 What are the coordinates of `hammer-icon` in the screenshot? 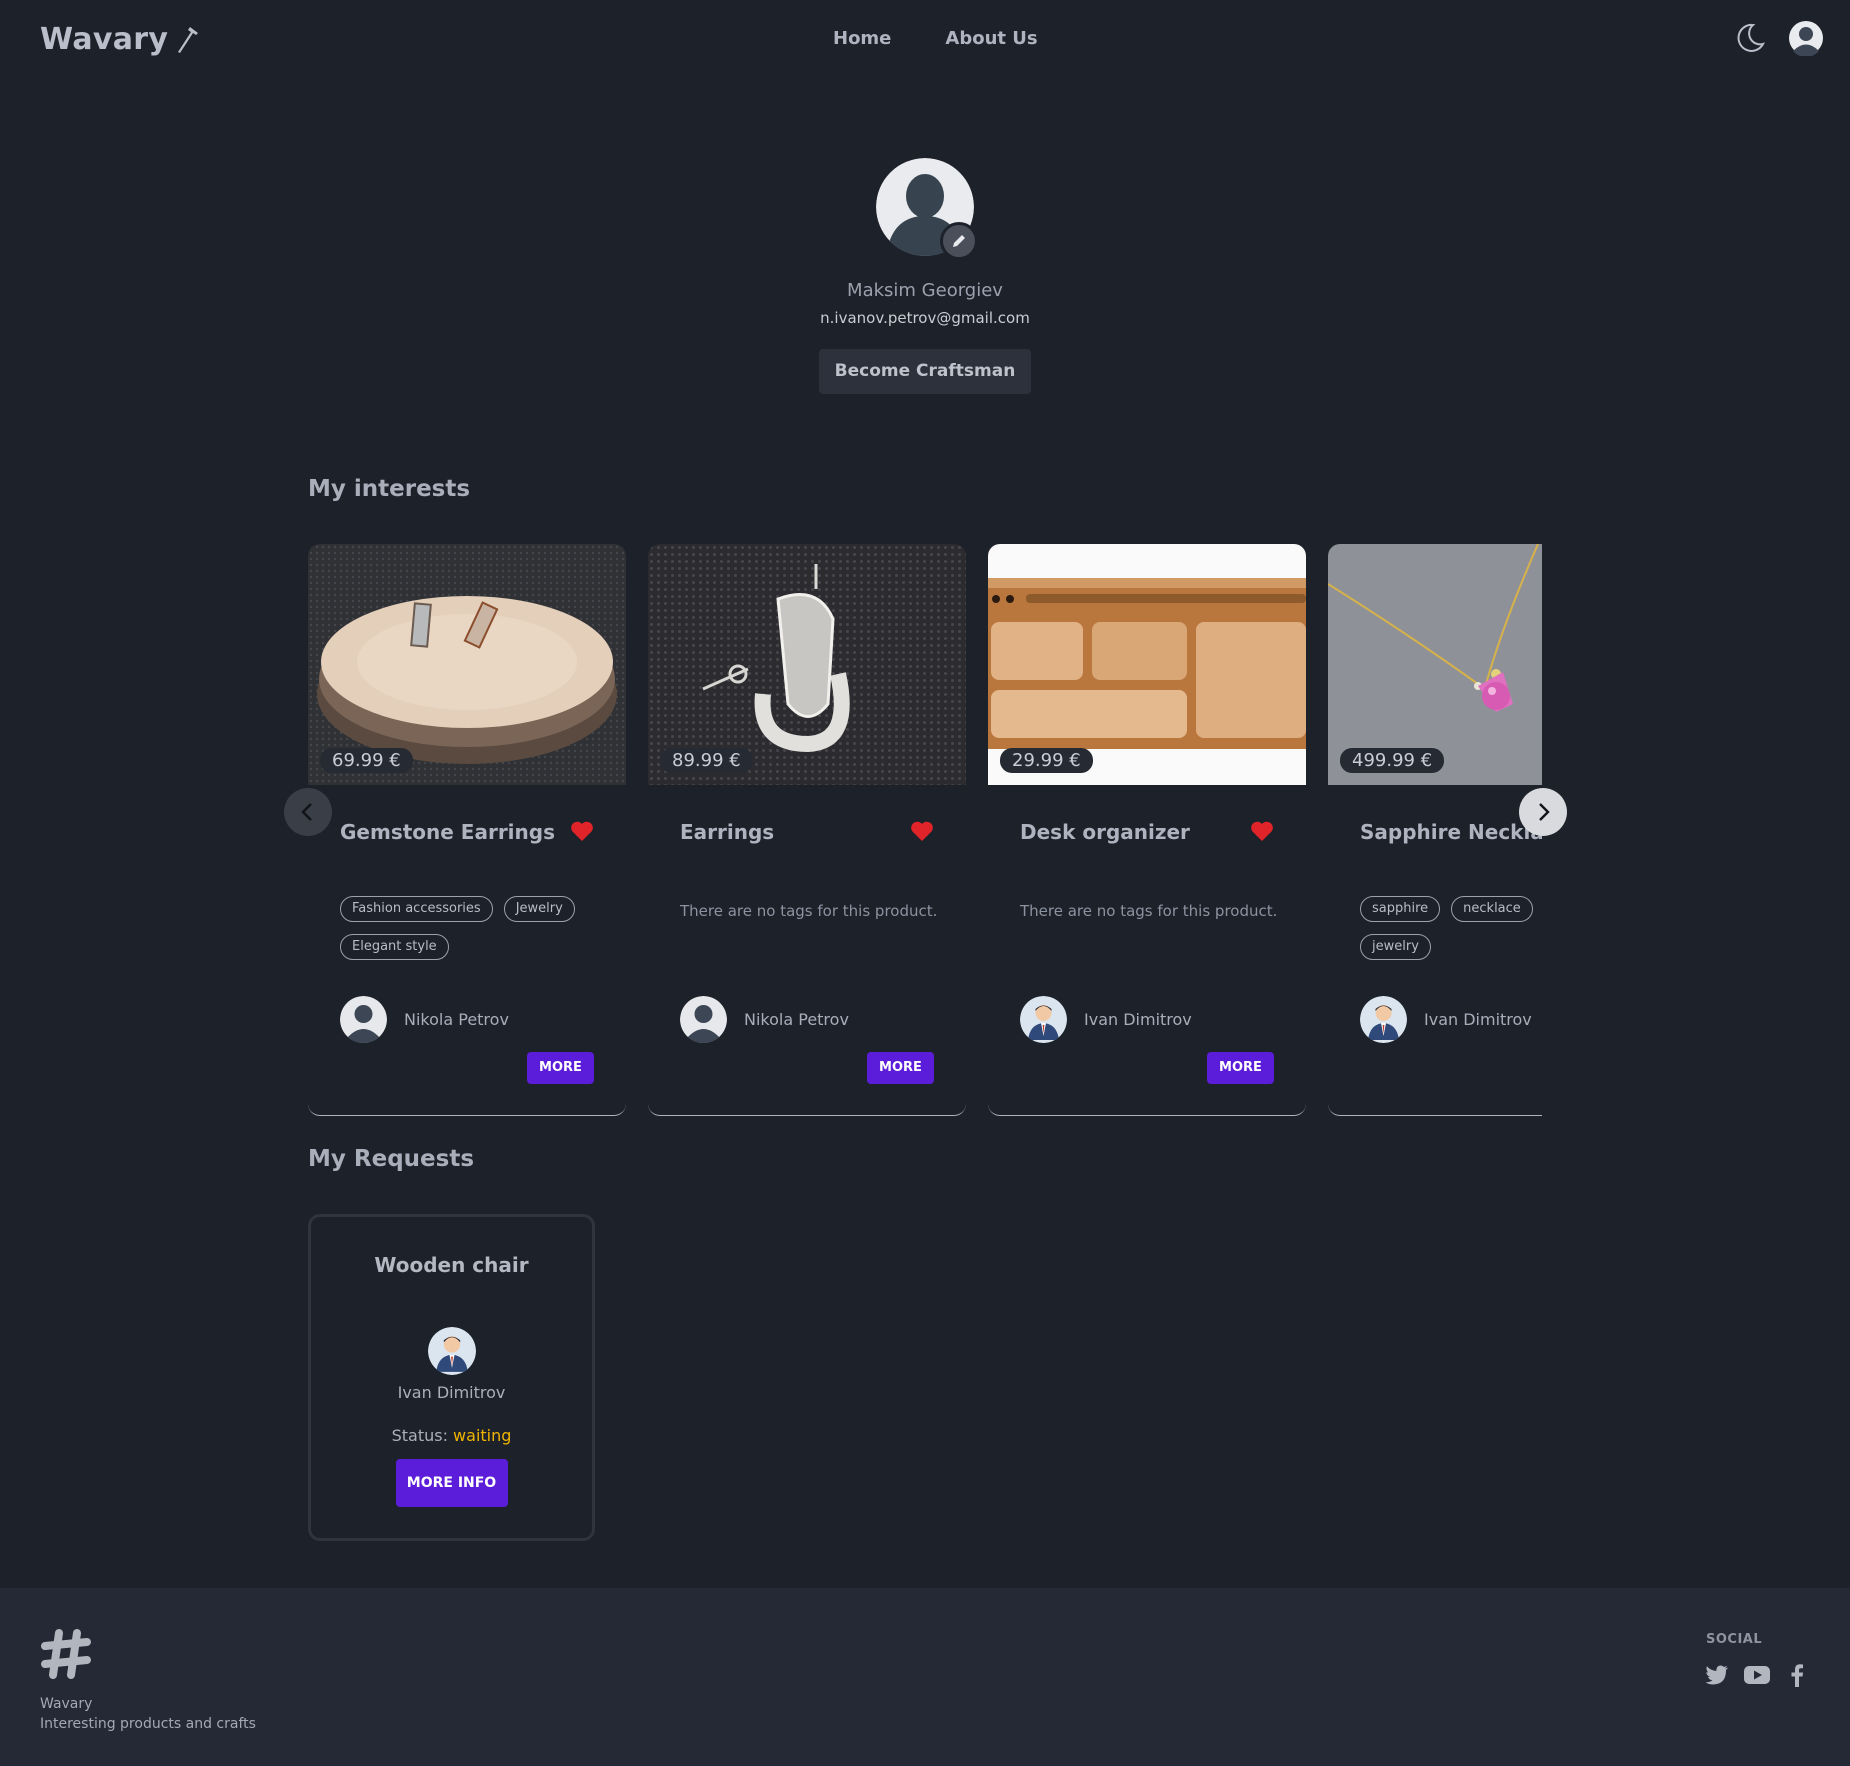 It's located at (188, 39).